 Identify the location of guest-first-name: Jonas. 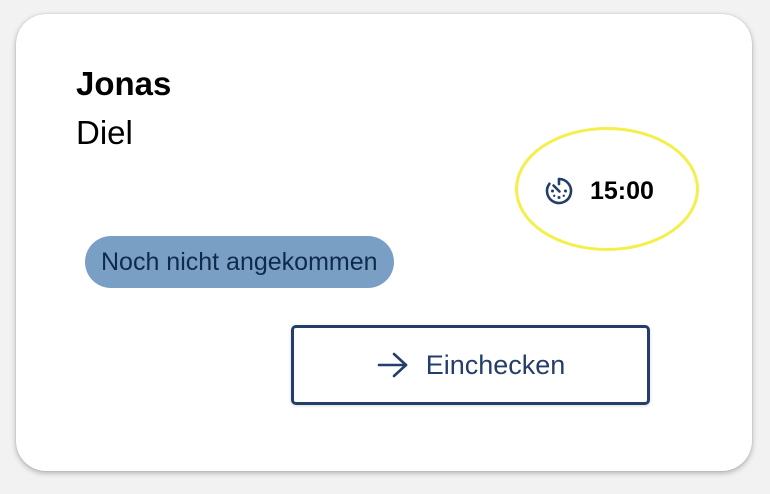
(124, 83).